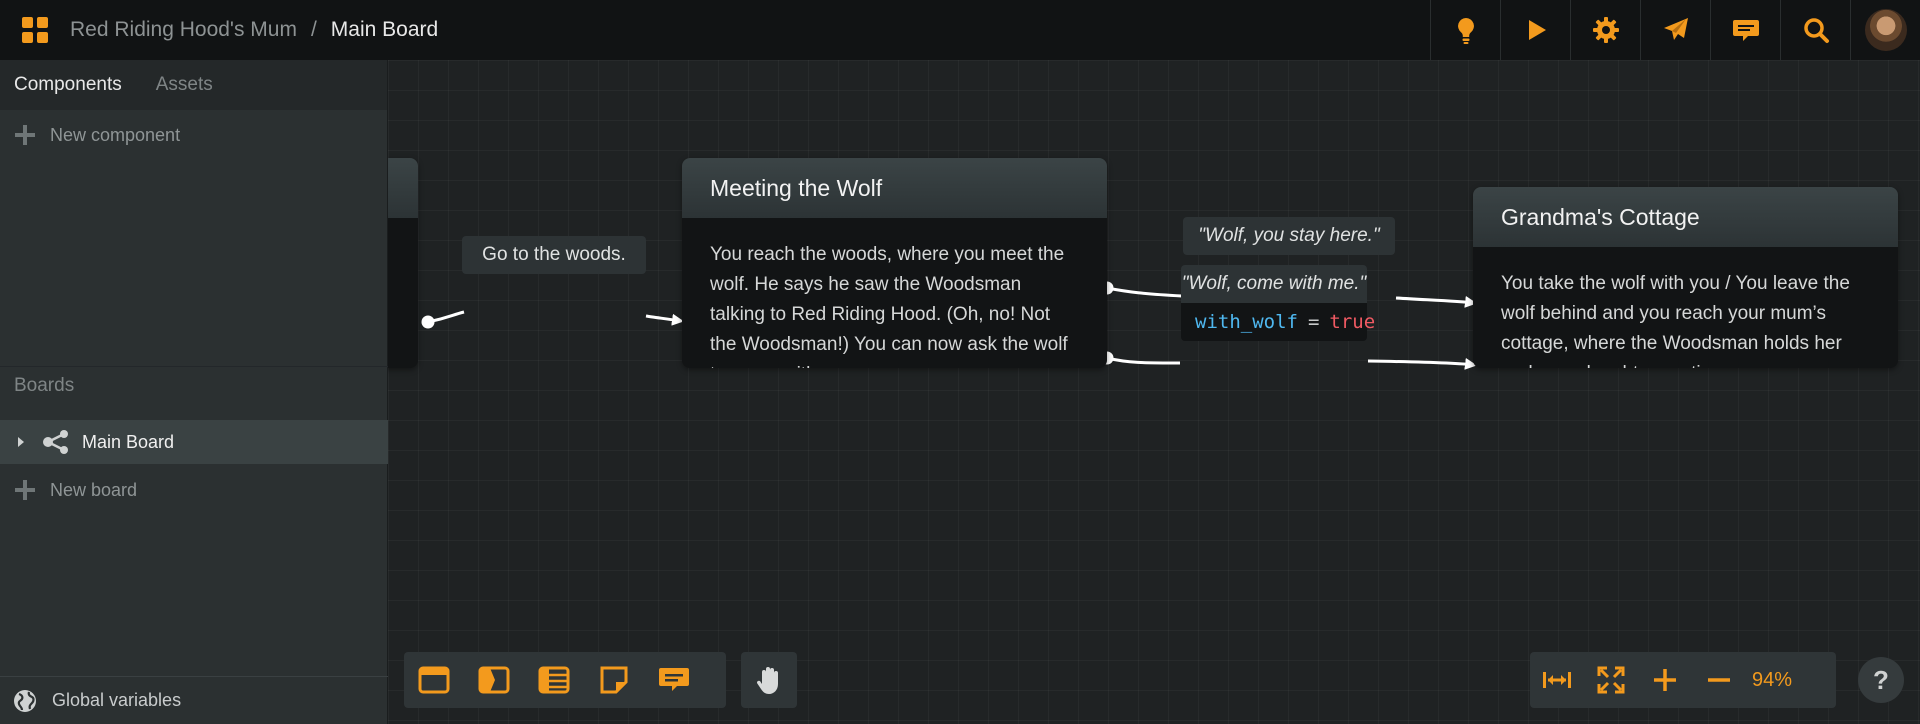 Image resolution: width=1920 pixels, height=724 pixels. I want to click on caret-right-icon, so click(21, 442).